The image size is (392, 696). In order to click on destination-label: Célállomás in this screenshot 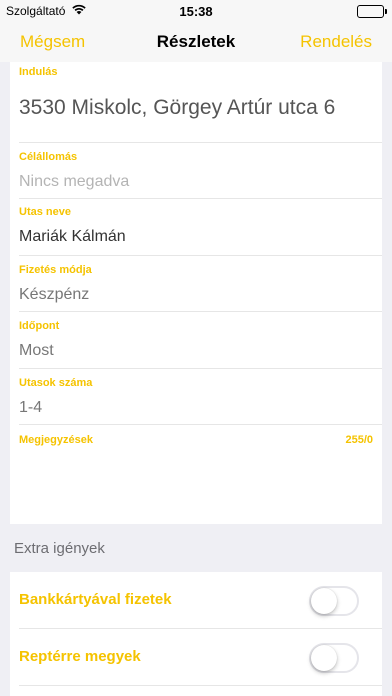, I will do `click(48, 157)`.